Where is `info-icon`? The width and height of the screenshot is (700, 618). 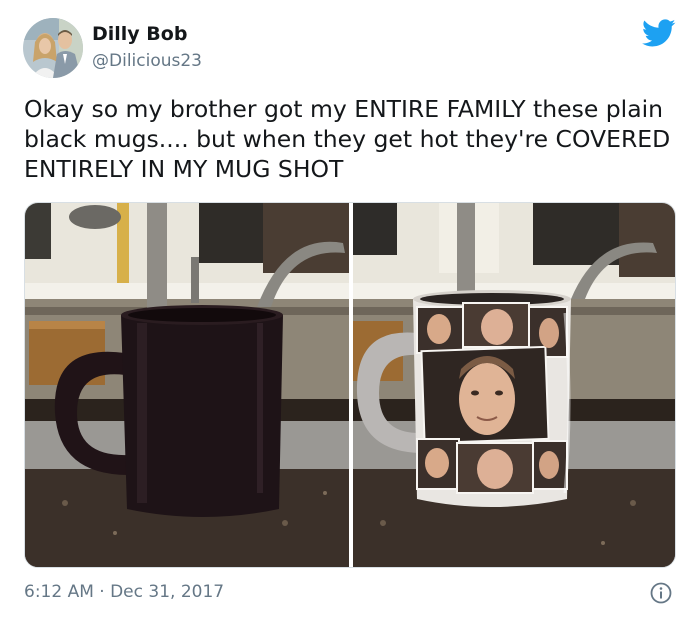 info-icon is located at coordinates (661, 593).